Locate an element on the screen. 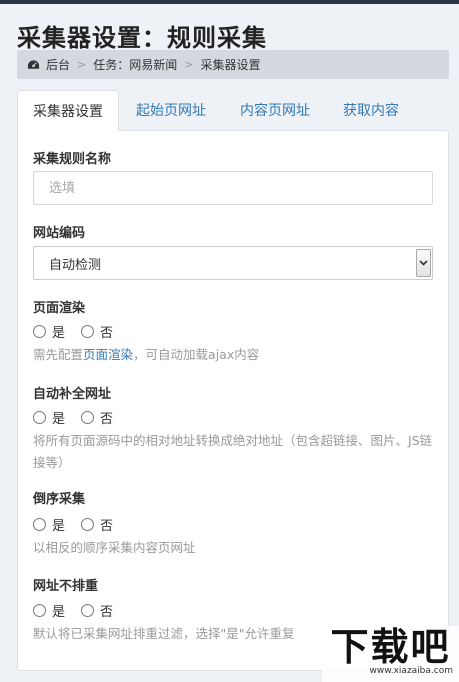 This screenshot has height=682, width=459. render-config-link: 页面渲染 is located at coordinates (108, 354).